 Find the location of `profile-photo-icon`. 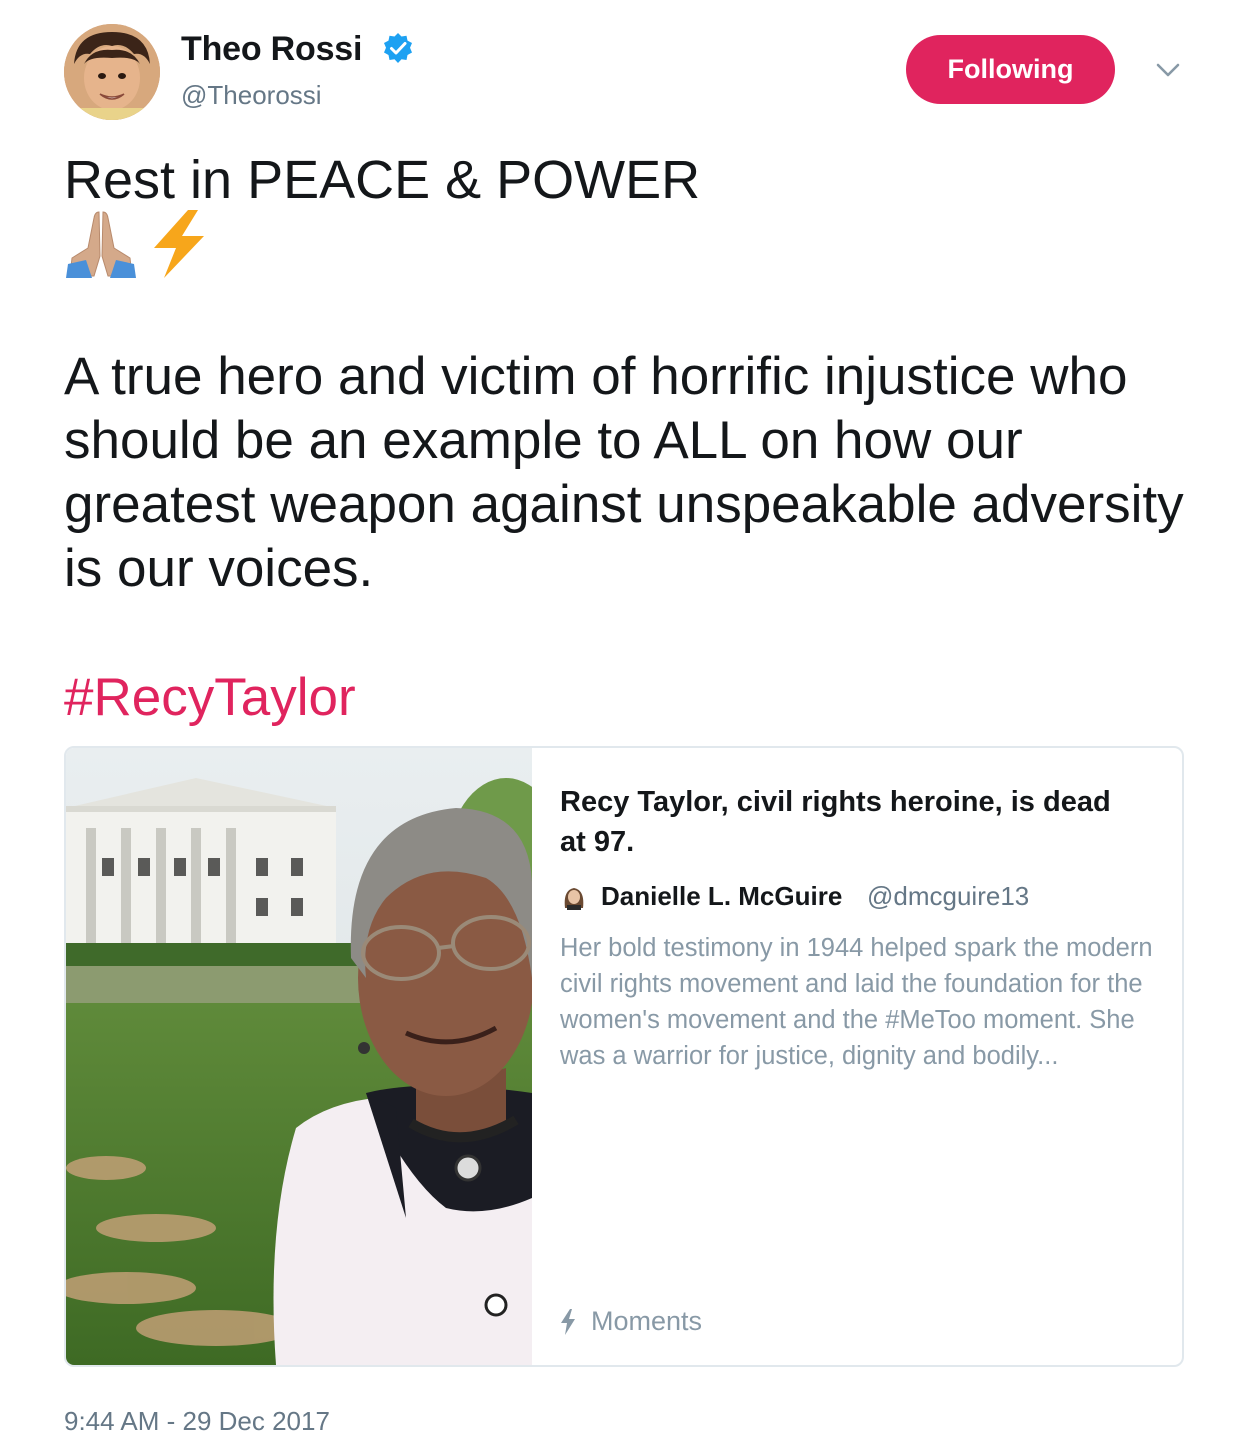

profile-photo-icon is located at coordinates (112, 72).